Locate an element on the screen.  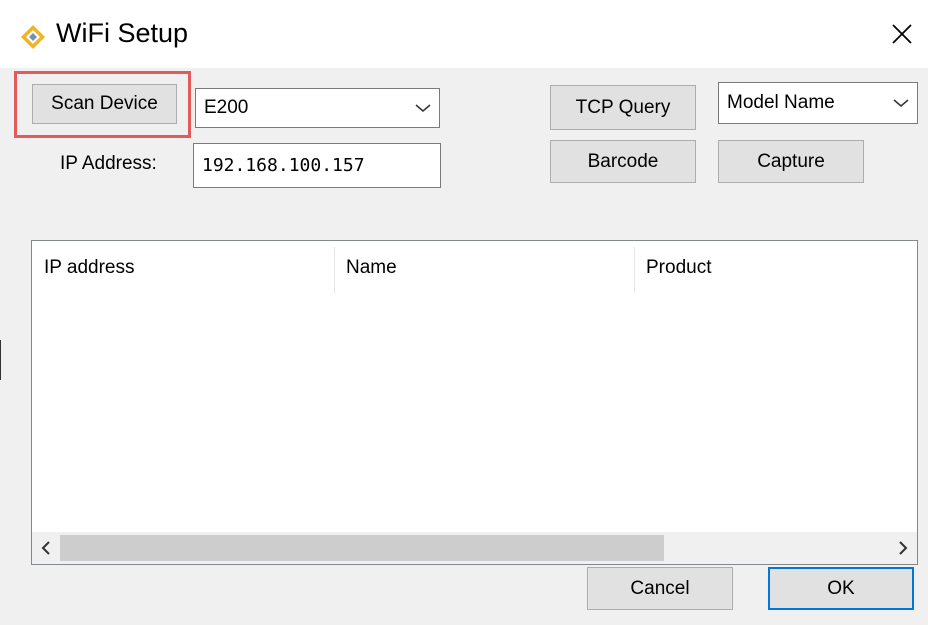
title-bar: WiFi Setup is located at coordinates (464, 34).